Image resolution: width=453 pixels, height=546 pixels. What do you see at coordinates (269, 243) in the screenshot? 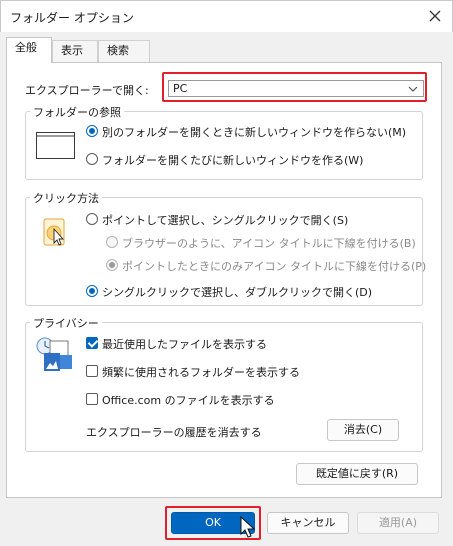
I see `label-underline-browser: ブラウザーのように、アイコン タイトルに下線を付ける(B)` at bounding box center [269, 243].